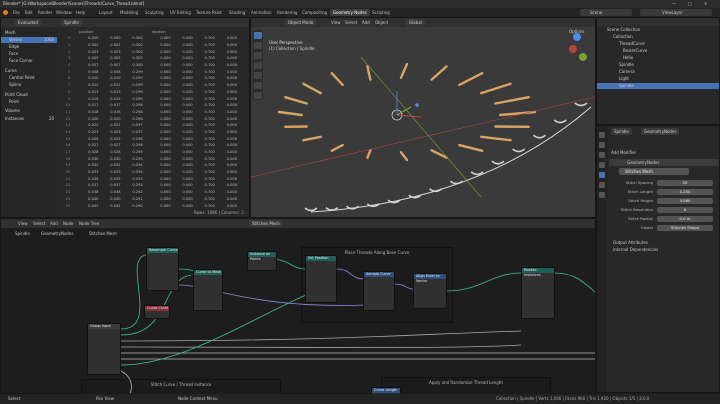  What do you see at coordinates (658, 65) in the screenshot?
I see `outliner-item-spindle-mesh: Spindle` at bounding box center [658, 65].